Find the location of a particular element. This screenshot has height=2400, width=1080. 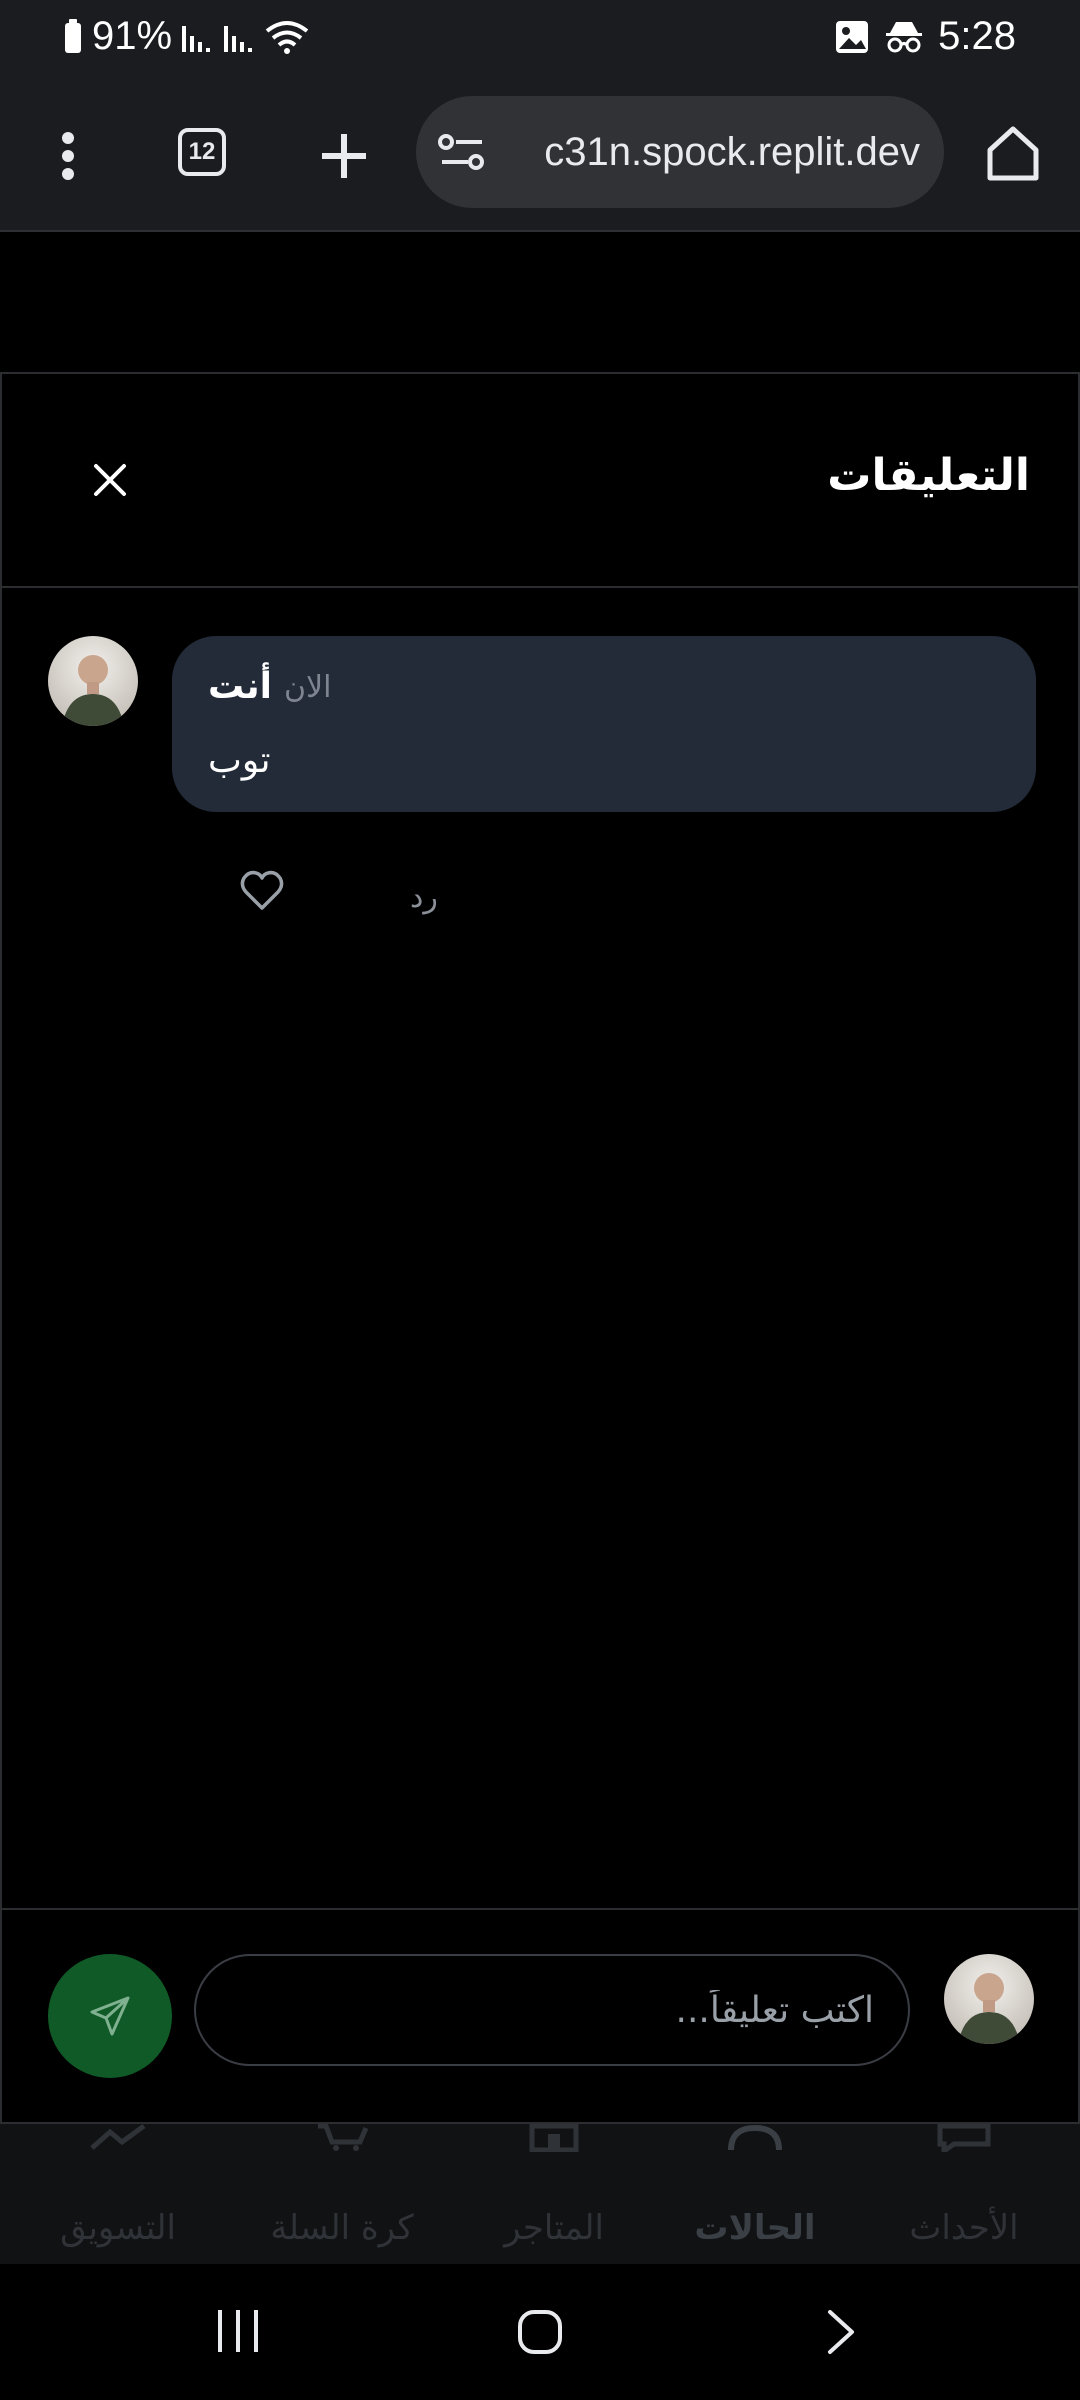

new-tab-icon is located at coordinates (344, 156).